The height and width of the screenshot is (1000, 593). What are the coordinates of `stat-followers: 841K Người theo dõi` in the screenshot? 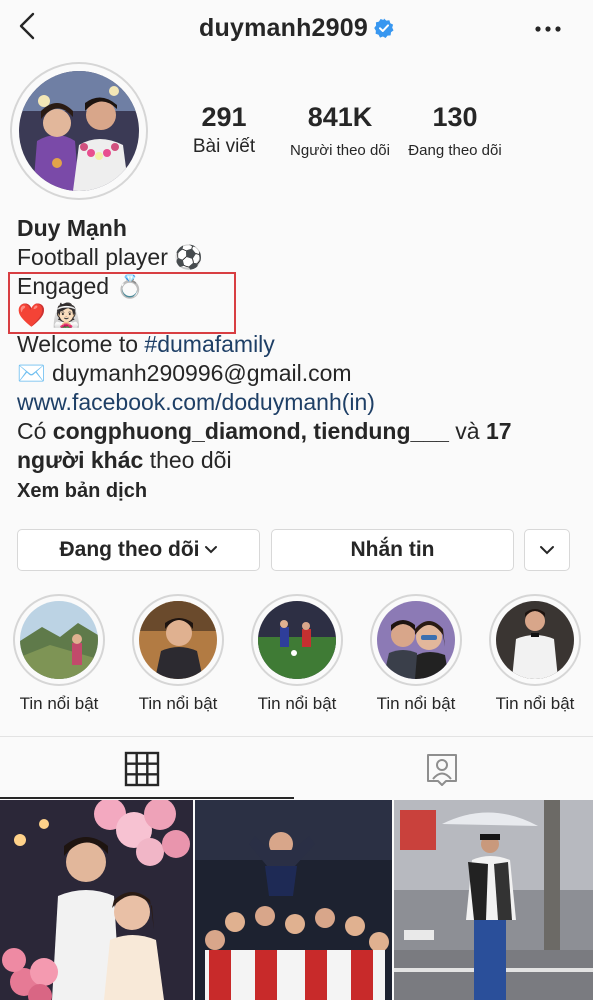 It's located at (340, 133).